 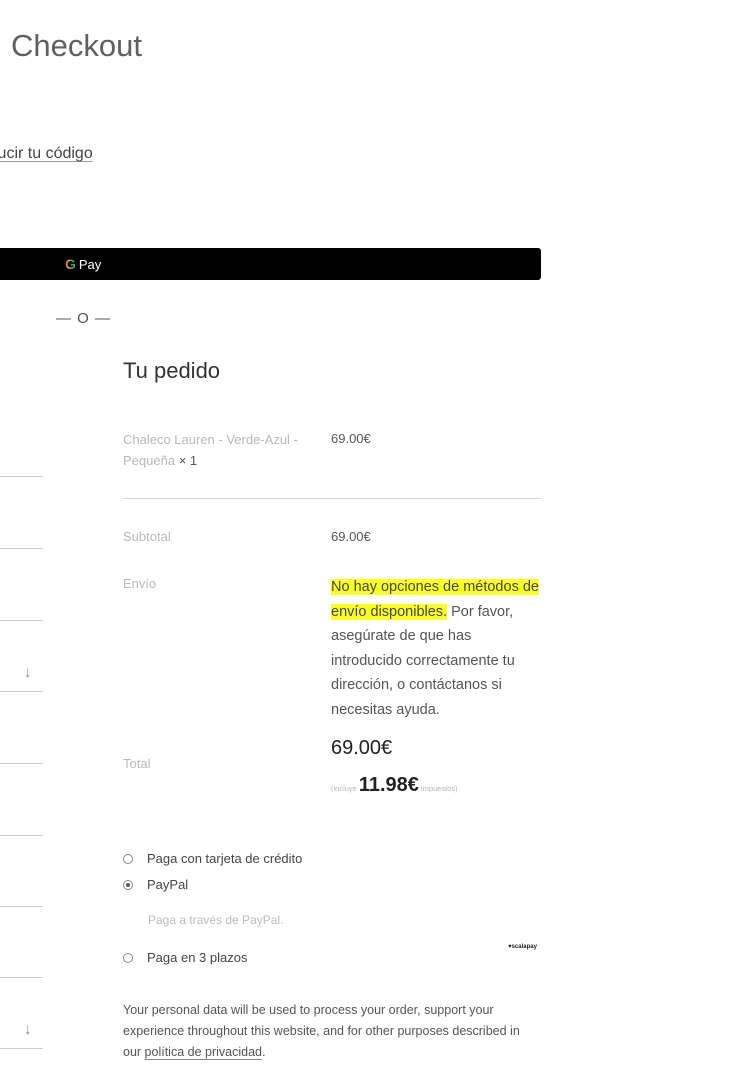 I want to click on order-divider, so click(x=332, y=498).